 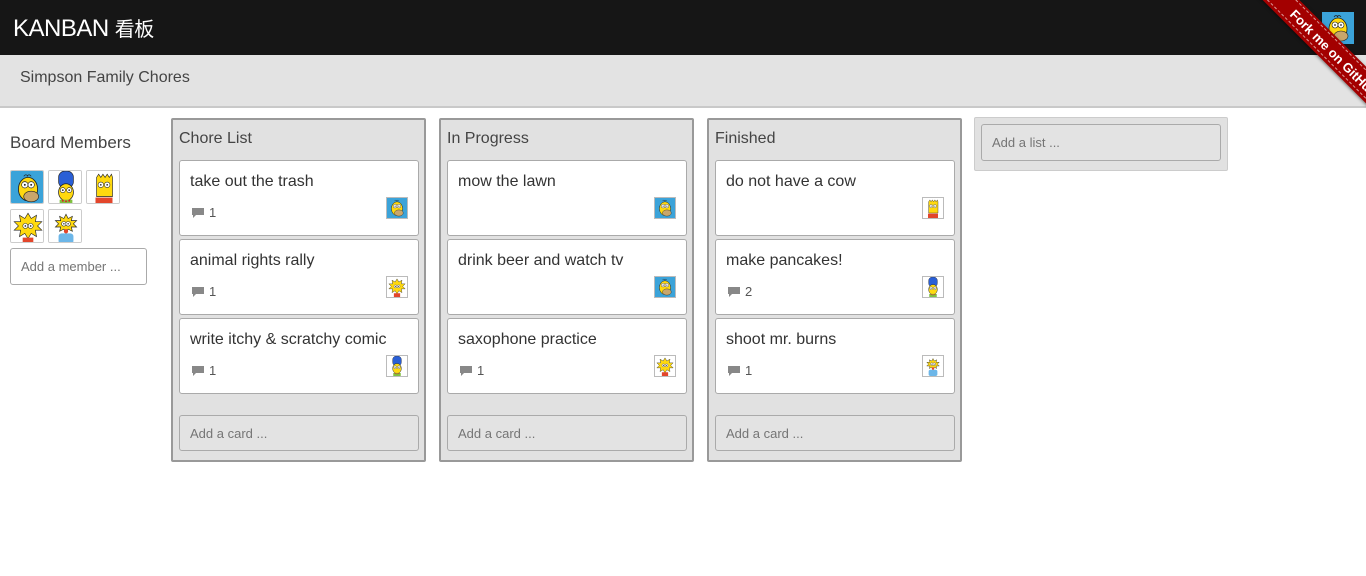 What do you see at coordinates (61, 28) in the screenshot?
I see `brand-name: KANBAN` at bounding box center [61, 28].